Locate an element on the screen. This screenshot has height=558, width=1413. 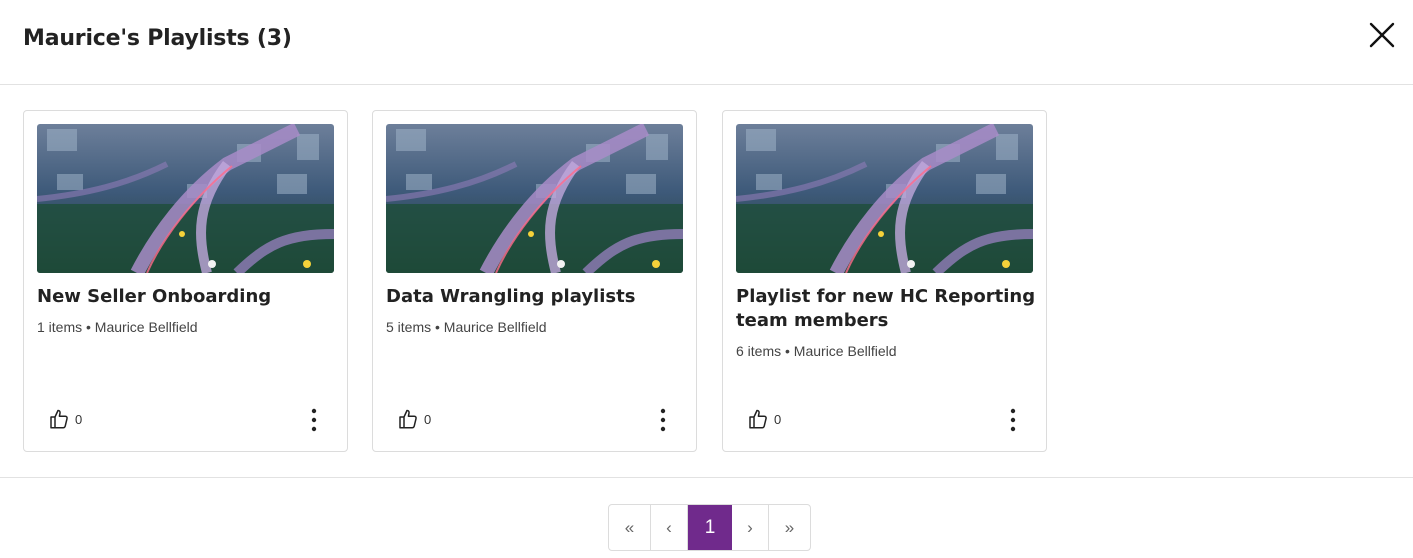
playlist-meta: 6 items • Maurice Bellfield is located at coordinates (816, 351).